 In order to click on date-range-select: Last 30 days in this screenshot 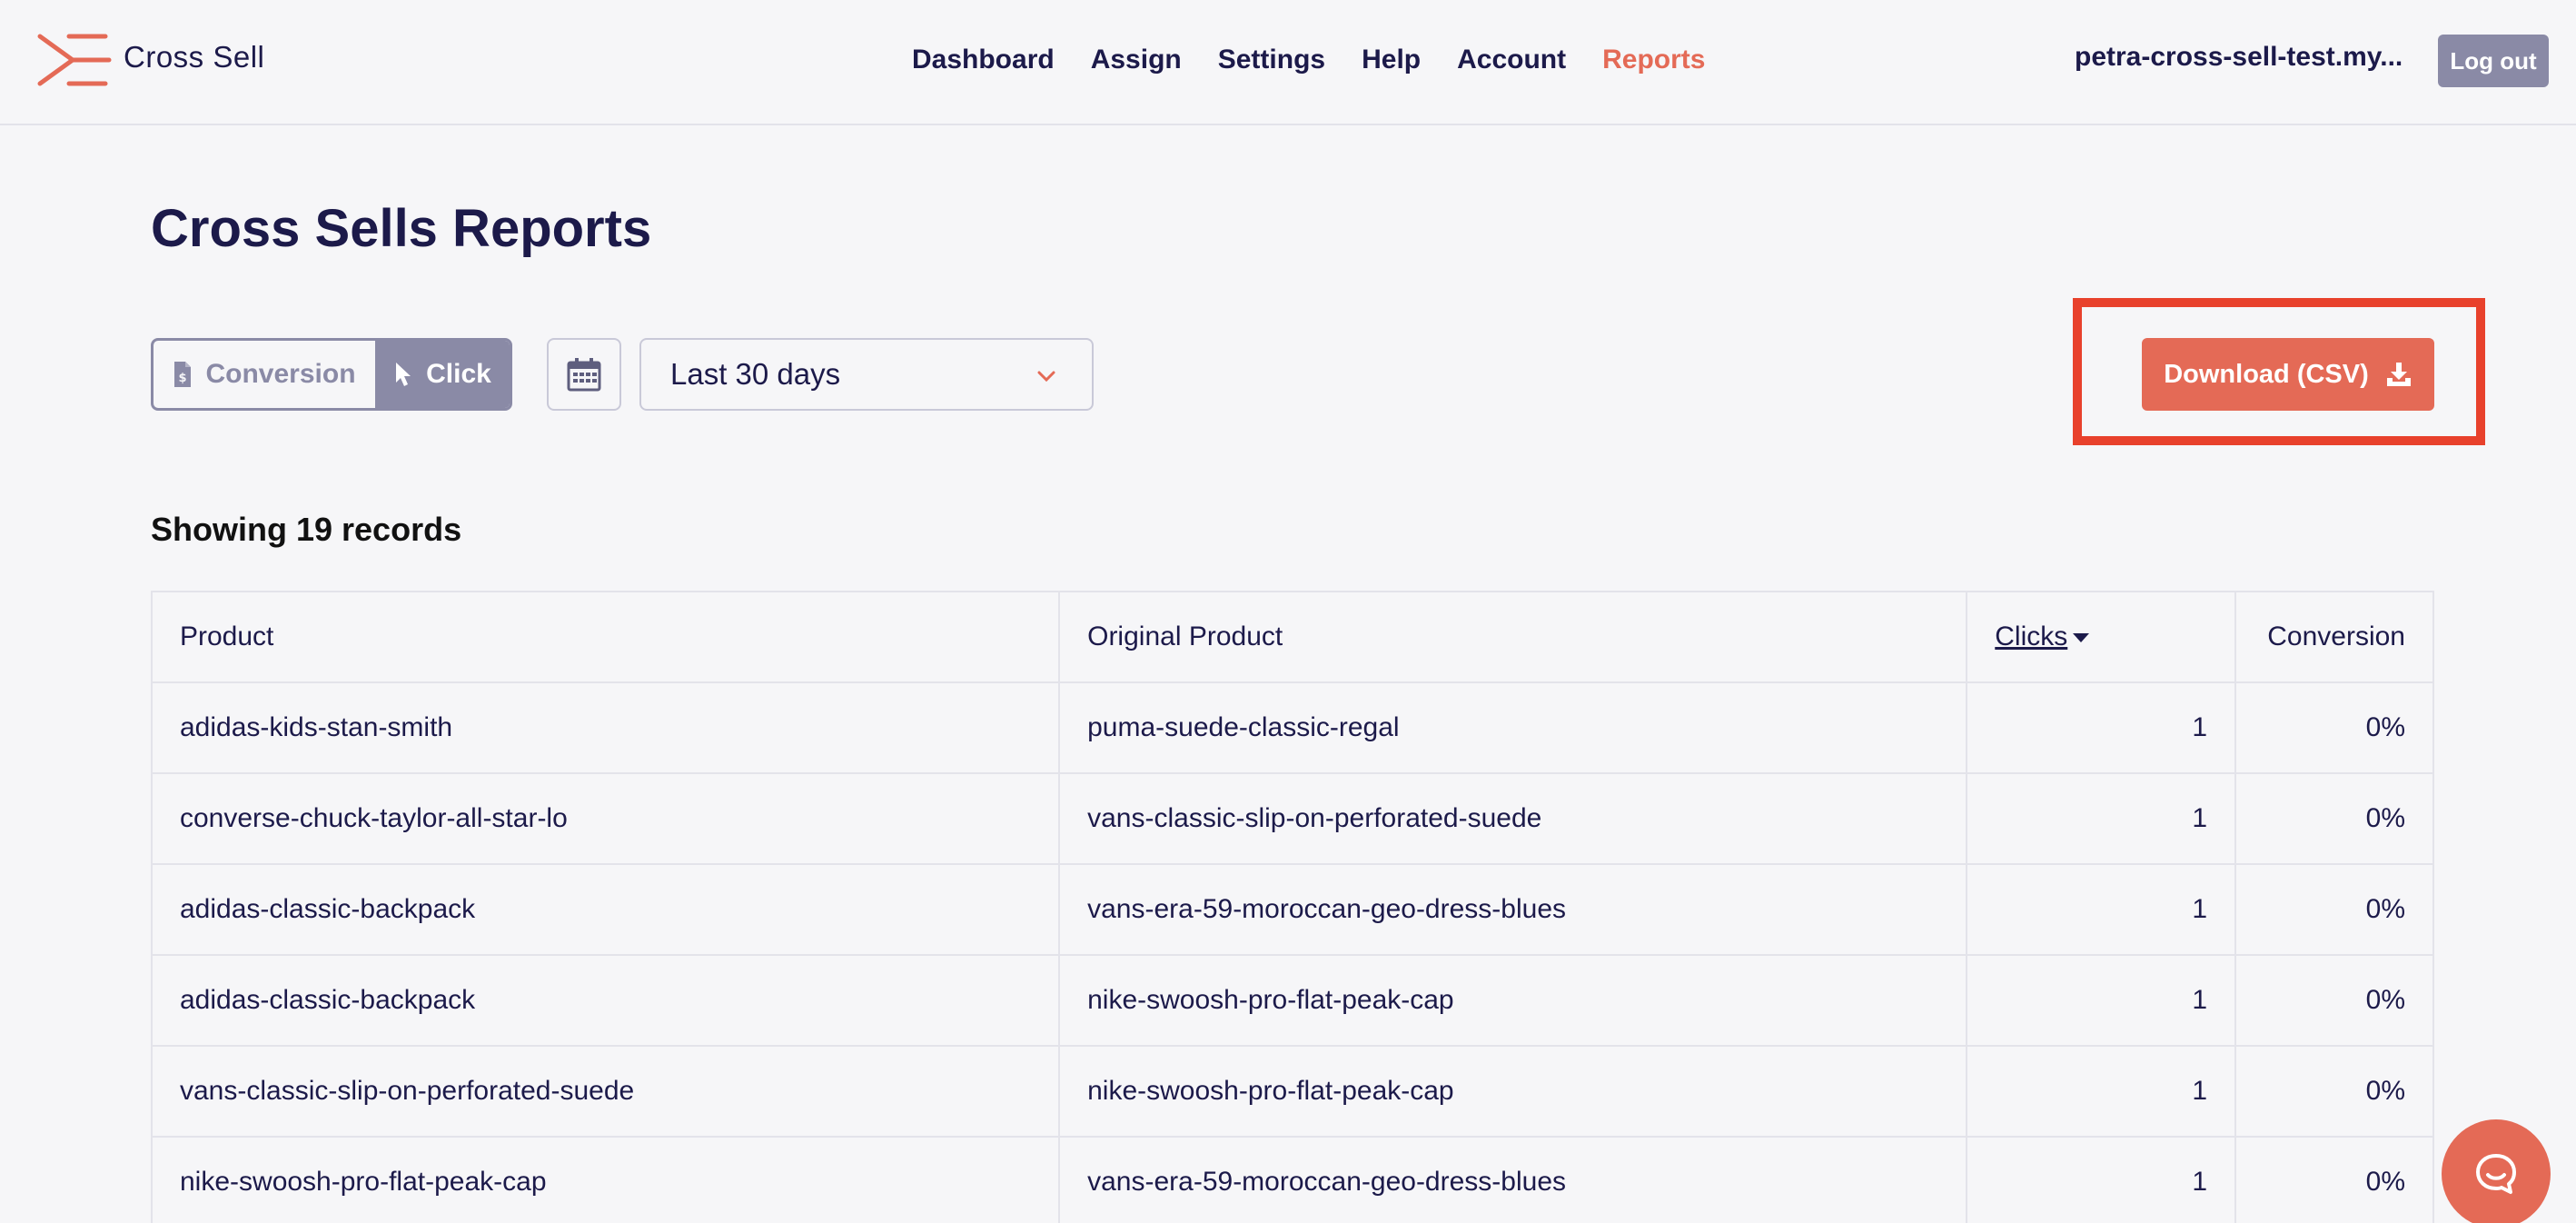, I will do `click(866, 375)`.